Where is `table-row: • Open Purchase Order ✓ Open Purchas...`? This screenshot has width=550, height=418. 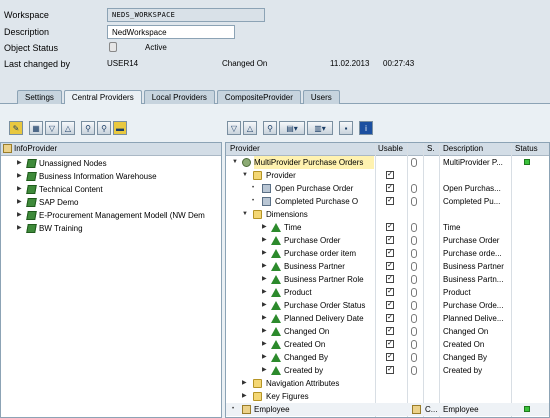
table-row: • Open Purchase Order ✓ Open Purchas... is located at coordinates (387, 188).